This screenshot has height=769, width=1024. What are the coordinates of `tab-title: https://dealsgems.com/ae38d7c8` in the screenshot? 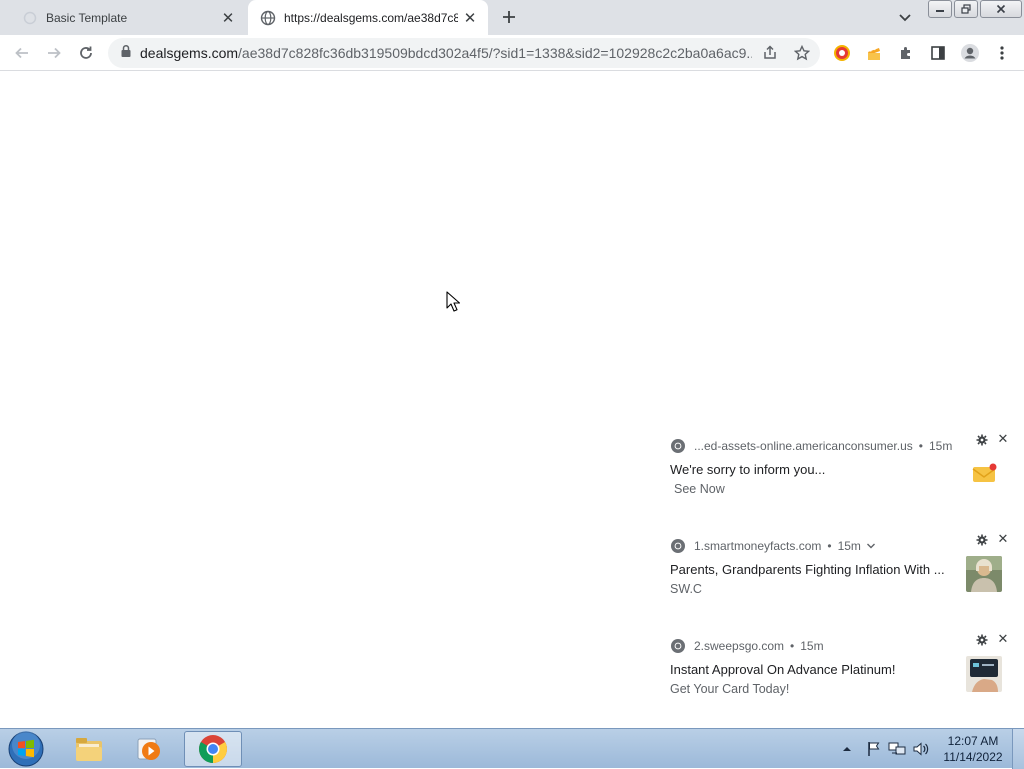 It's located at (371, 17).